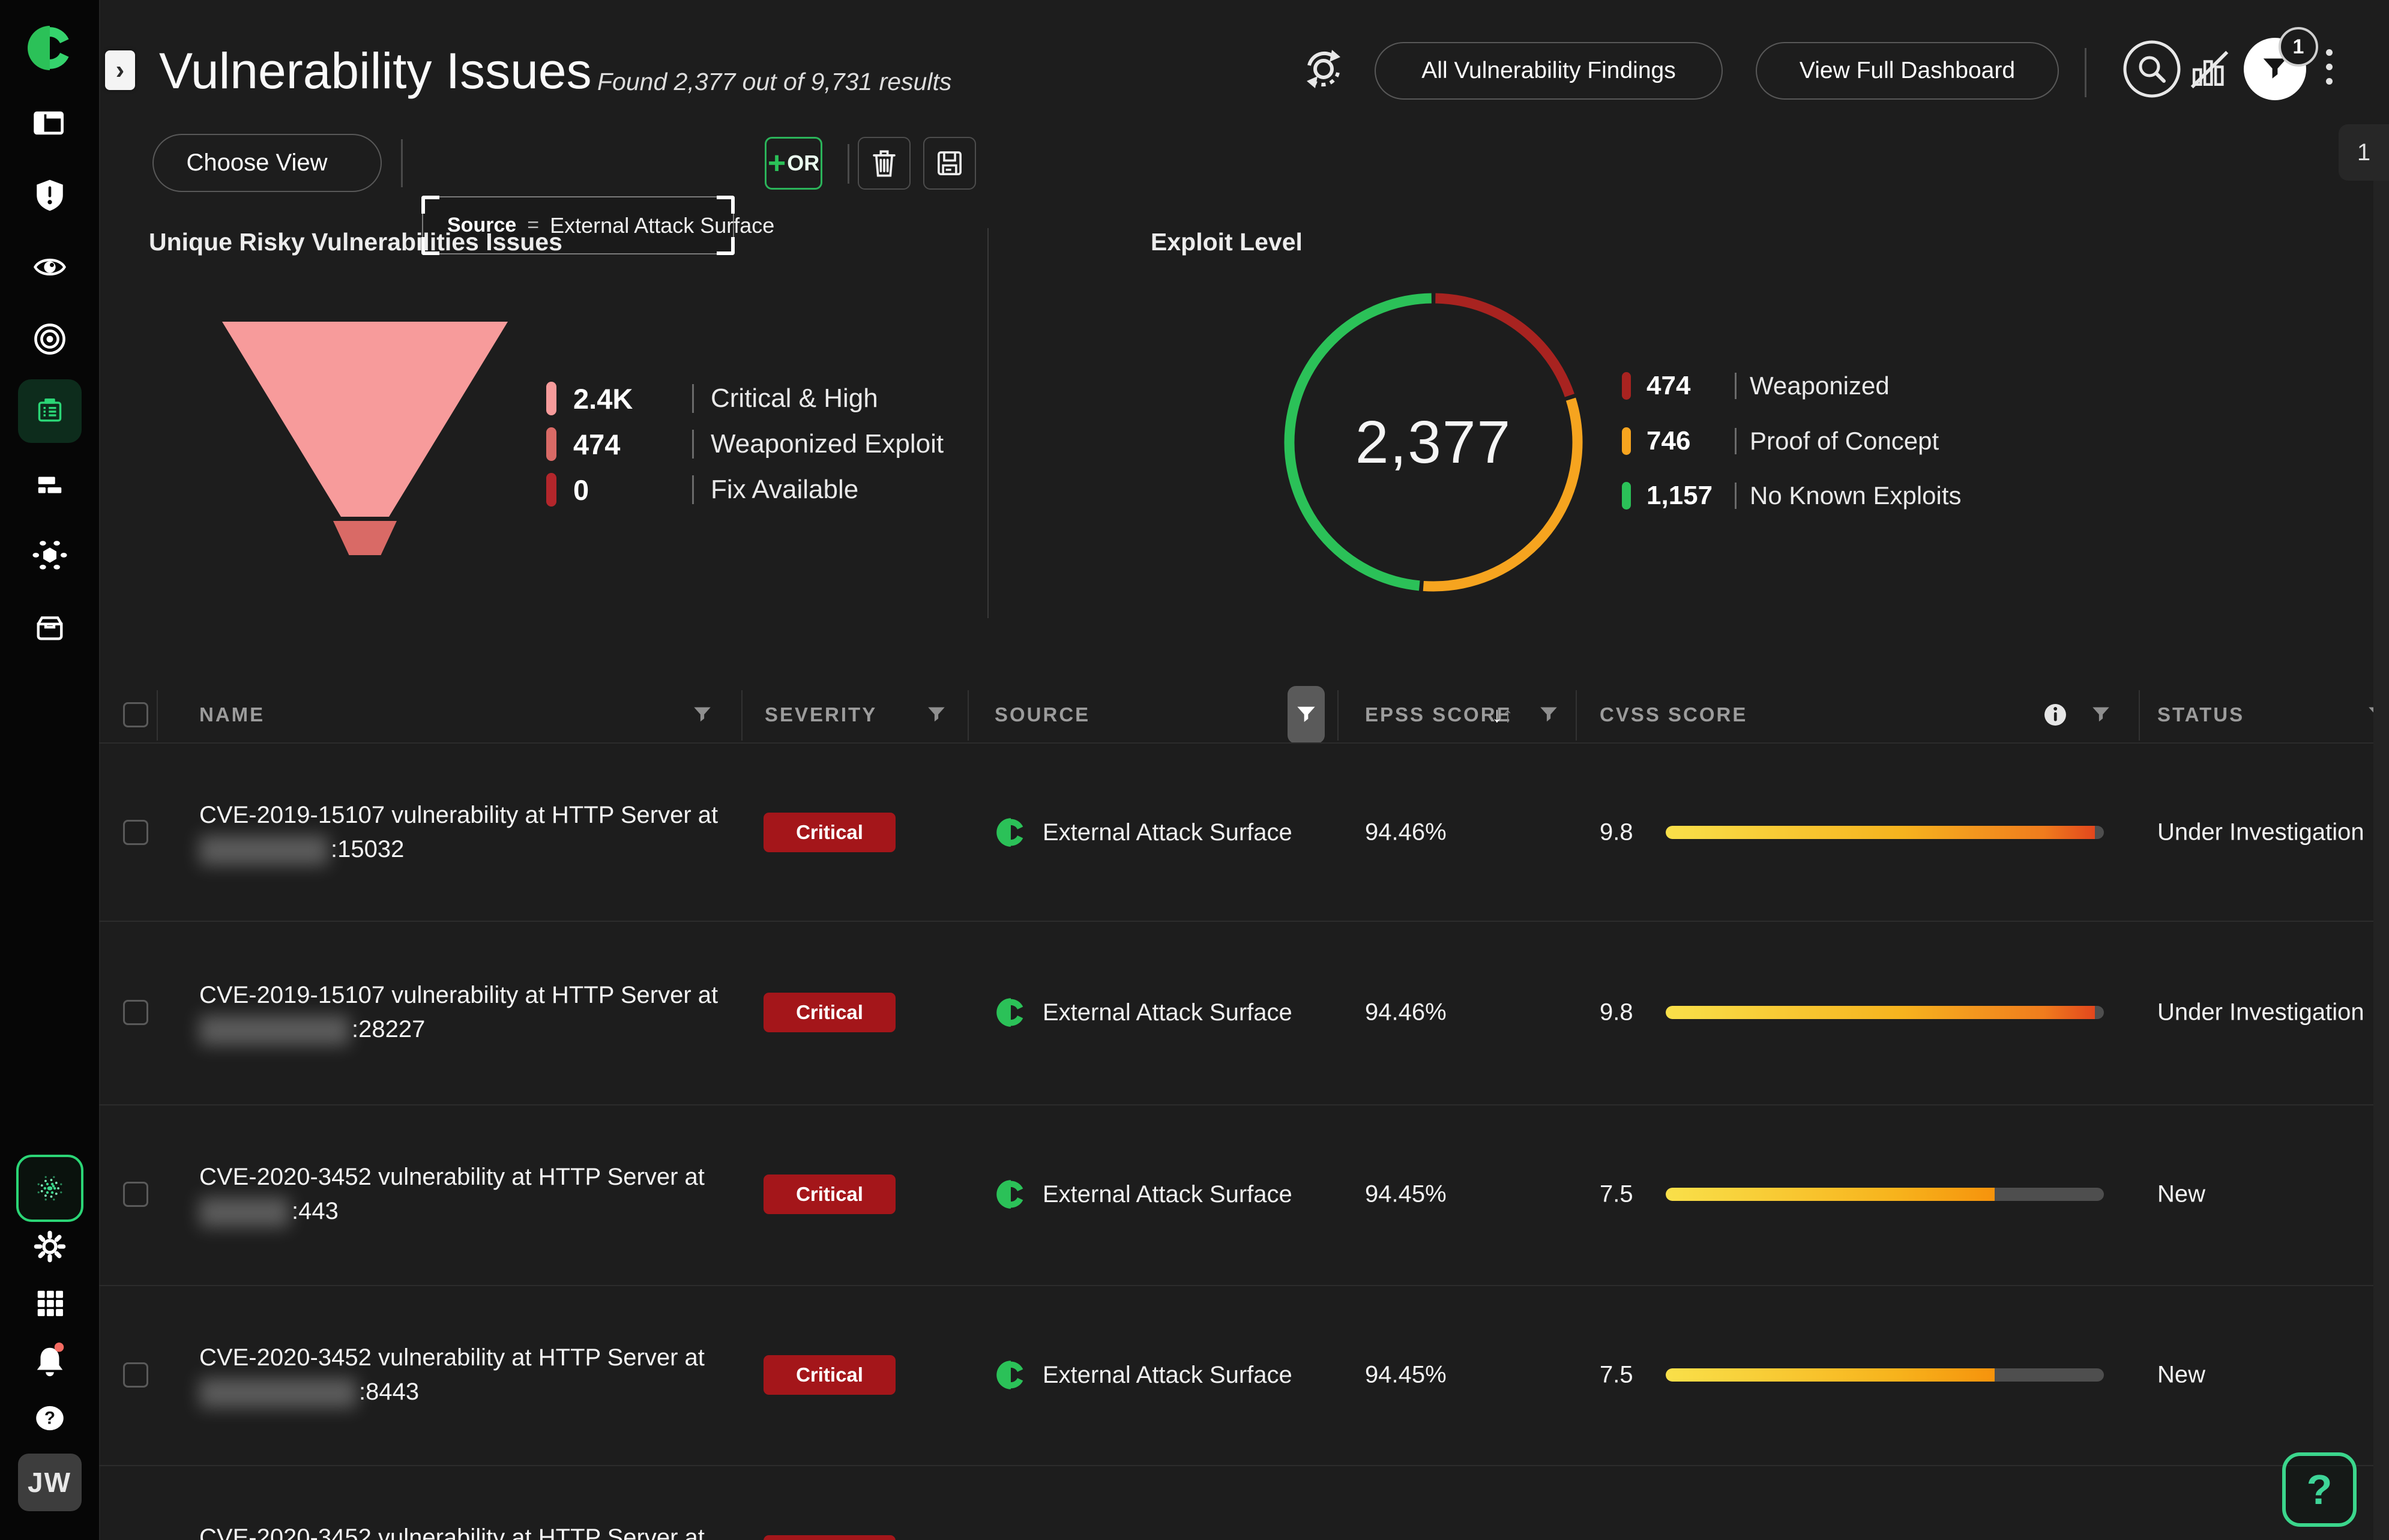 The height and width of the screenshot is (1540, 2389). What do you see at coordinates (135, 714) in the screenshot?
I see `select-all-checkbox` at bounding box center [135, 714].